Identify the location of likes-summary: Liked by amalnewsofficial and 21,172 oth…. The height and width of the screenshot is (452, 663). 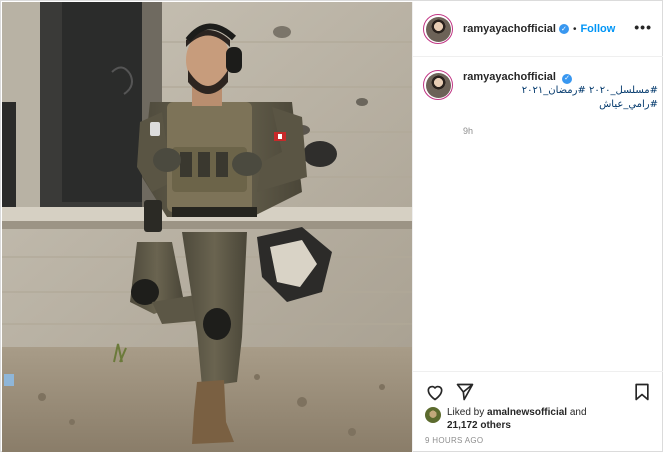
(542, 419).